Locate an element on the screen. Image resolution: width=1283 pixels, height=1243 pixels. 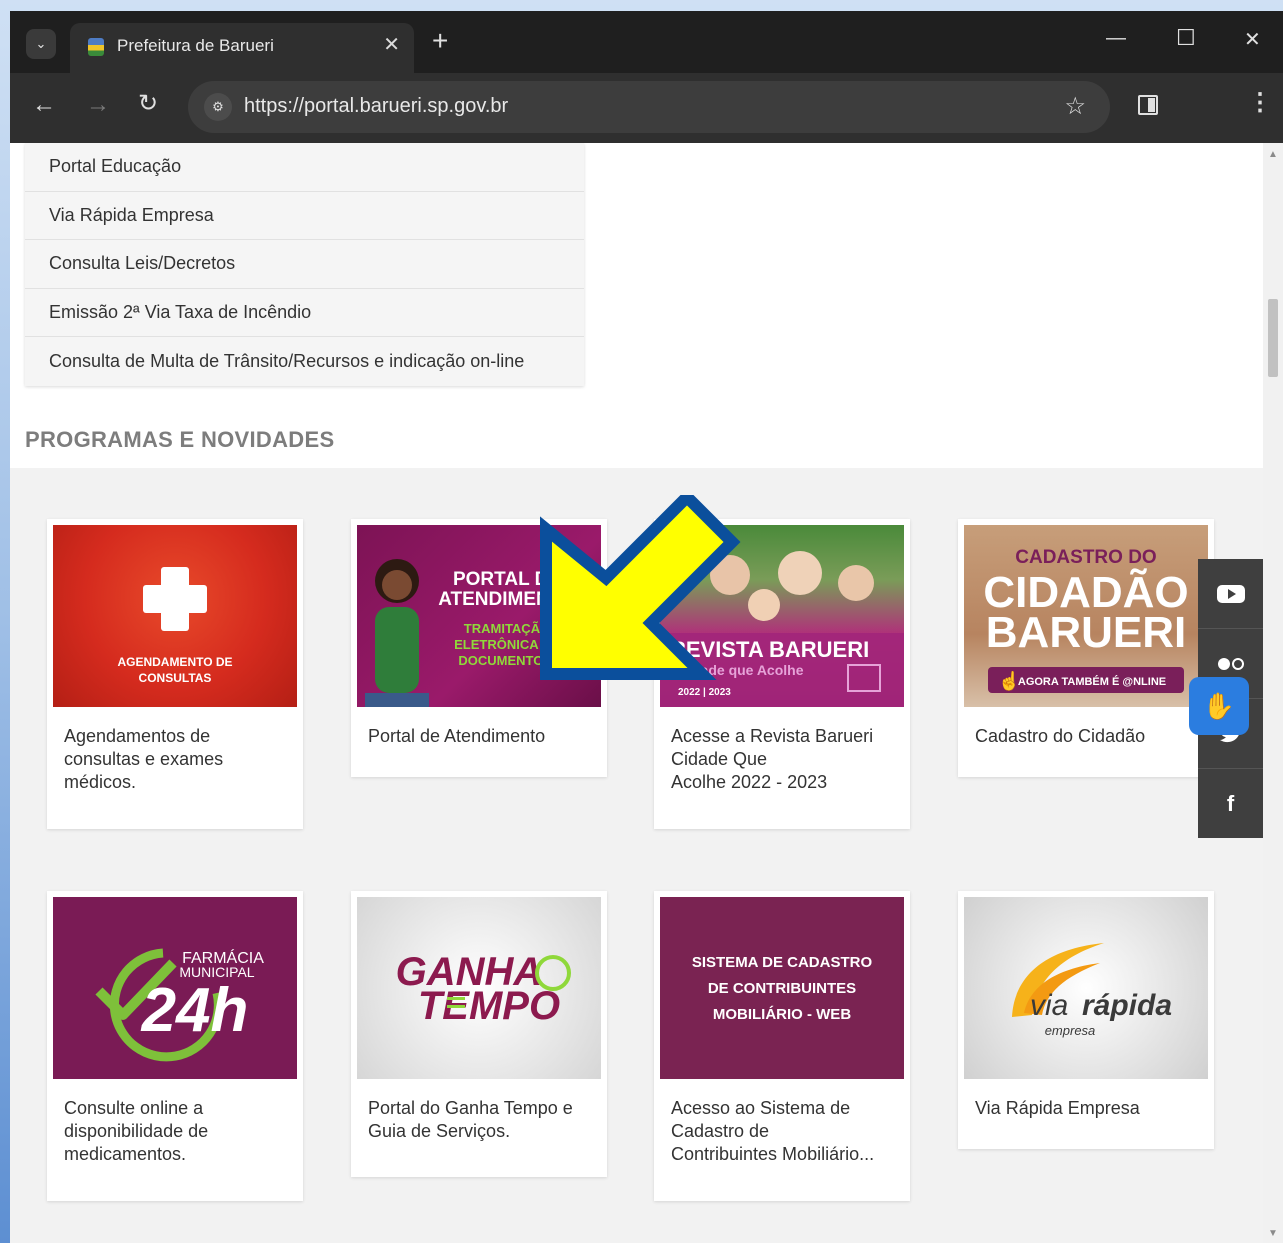
site-favicon-icon is located at coordinates (96, 47).